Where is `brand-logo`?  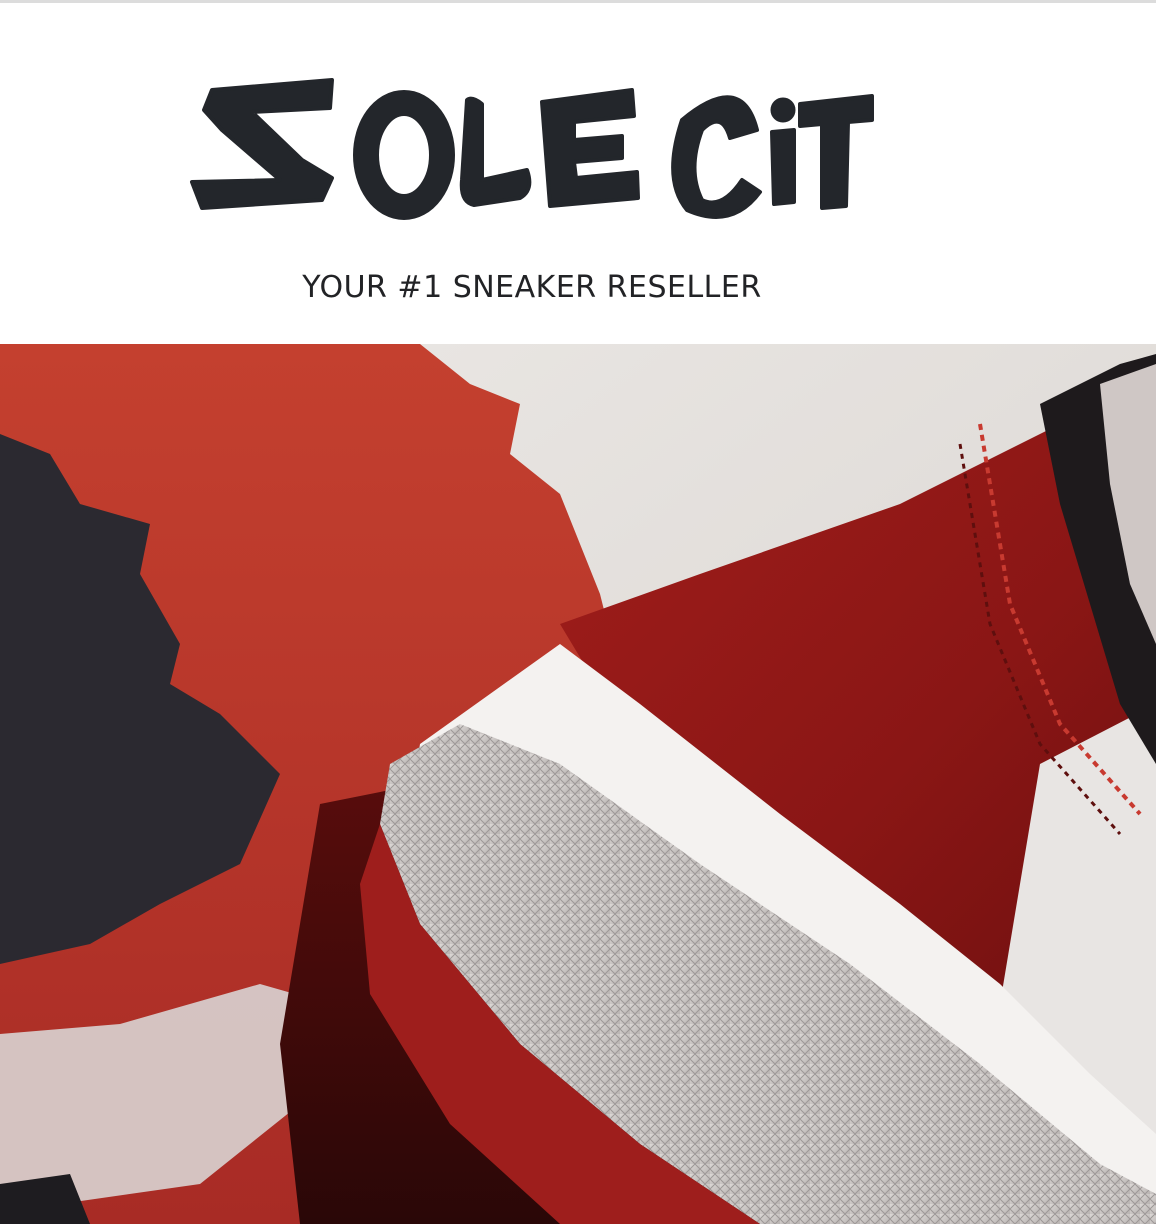
brand-logo is located at coordinates (532, 145).